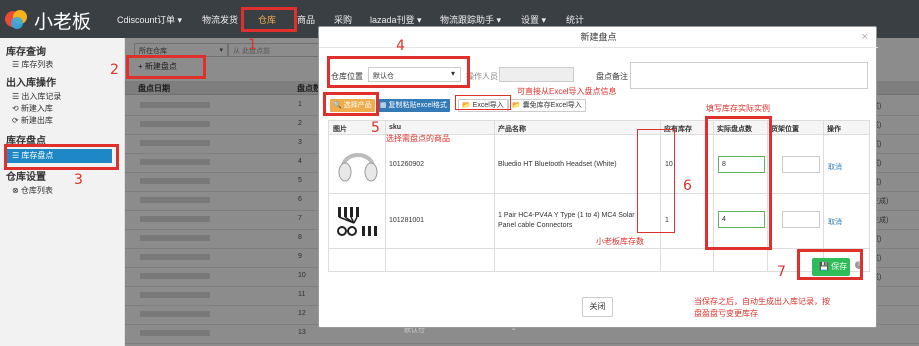  Describe the element at coordinates (470, 19) in the screenshot. I see `nav-item-tracking: 物流跟踪助手 ▾` at that location.